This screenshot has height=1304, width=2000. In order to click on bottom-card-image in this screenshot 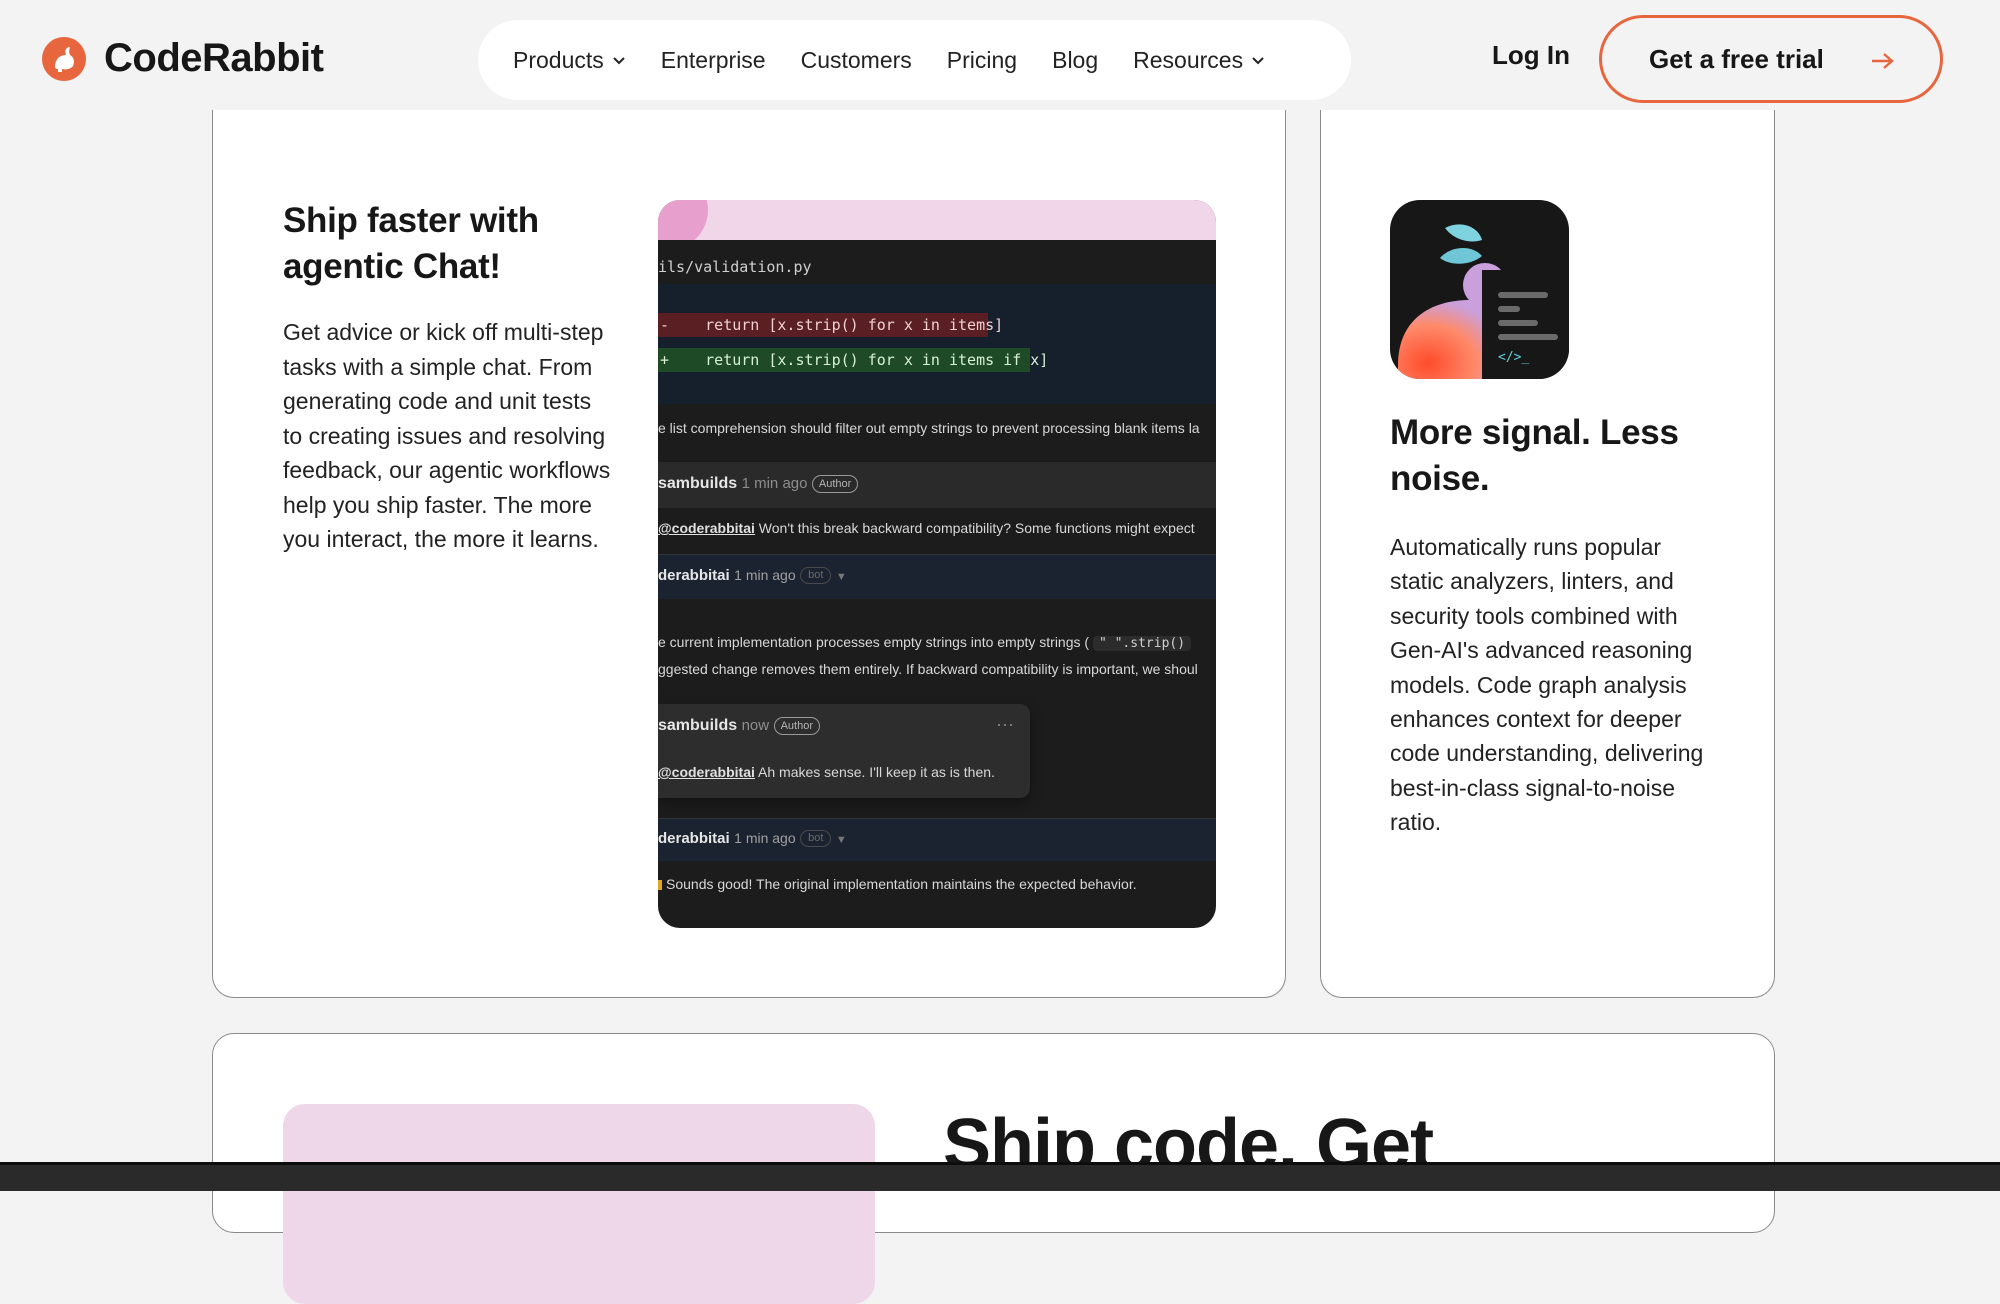, I will do `click(579, 1204)`.